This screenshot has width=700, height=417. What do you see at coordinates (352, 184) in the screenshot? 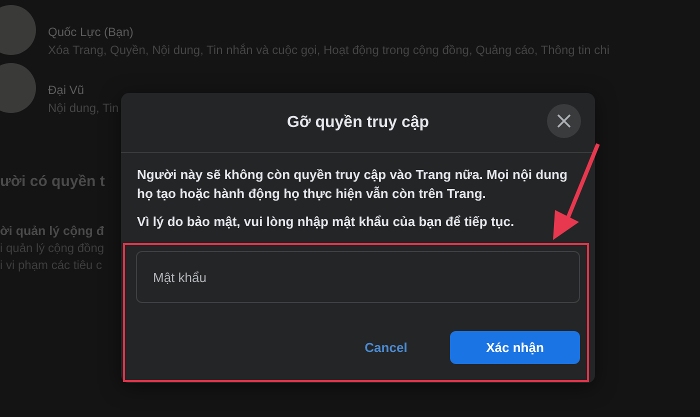
I see `dialog-text: Người này sẽ không còn quyền truy cập vào Trang nữa. Mọi nội dung họ tạo hoặc hành động họ thực hiện vẫn còn trên Trang.` at bounding box center [352, 184].